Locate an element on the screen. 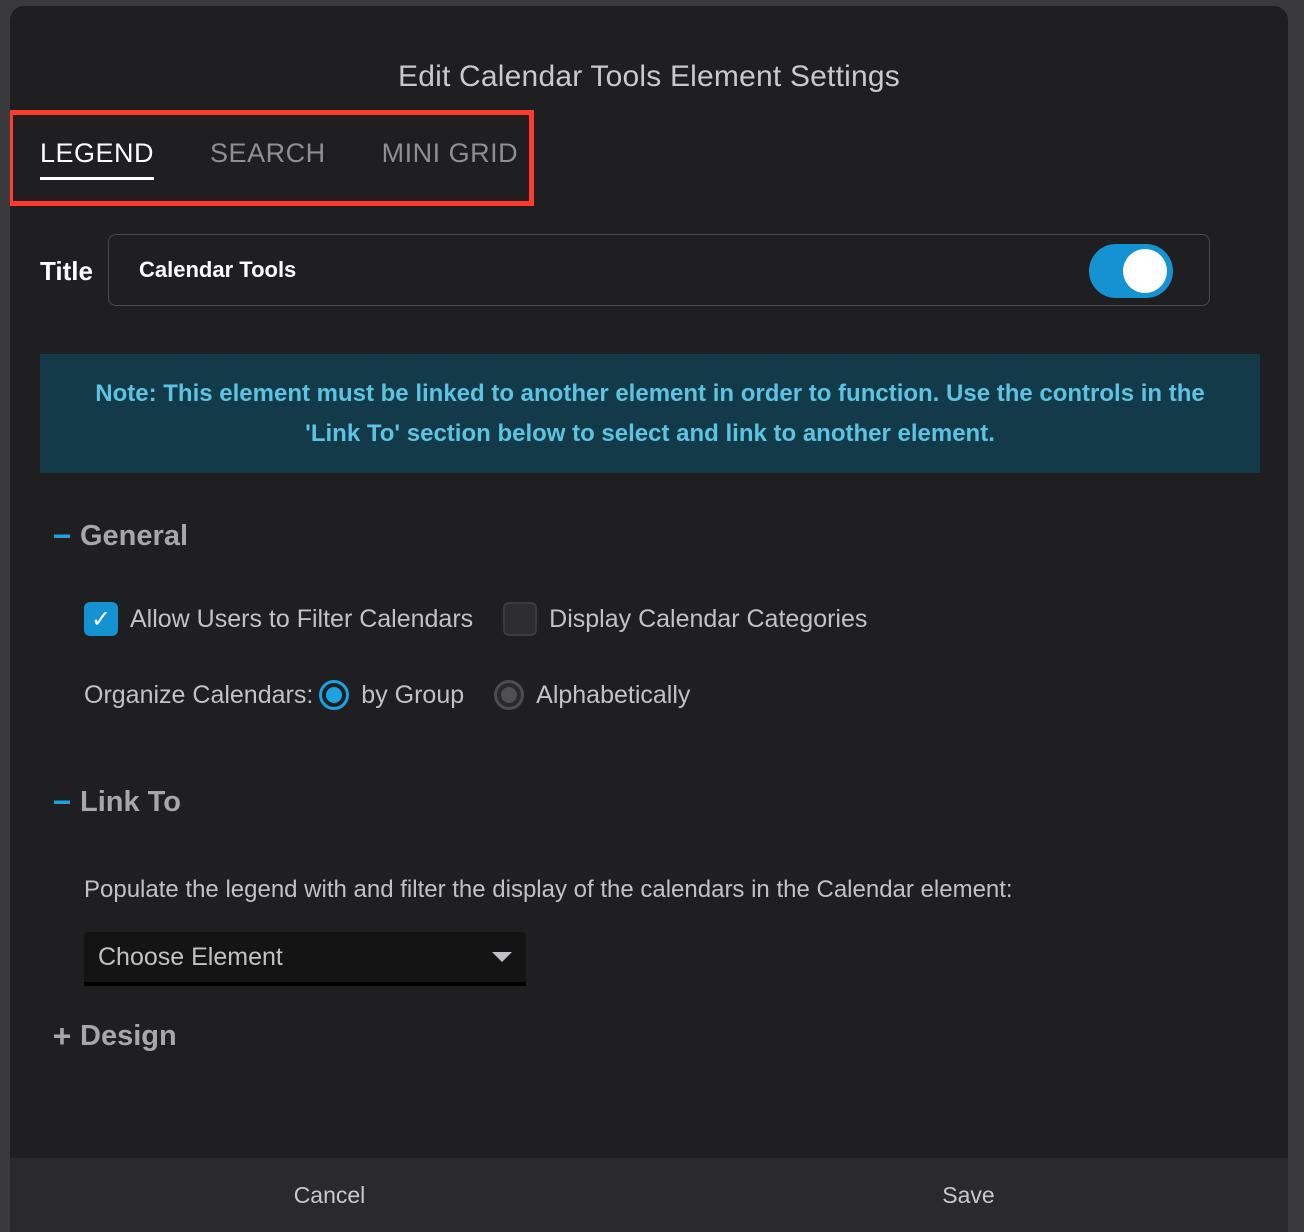 The image size is (1304, 1232). link-to-section-title: Link To is located at coordinates (130, 802).